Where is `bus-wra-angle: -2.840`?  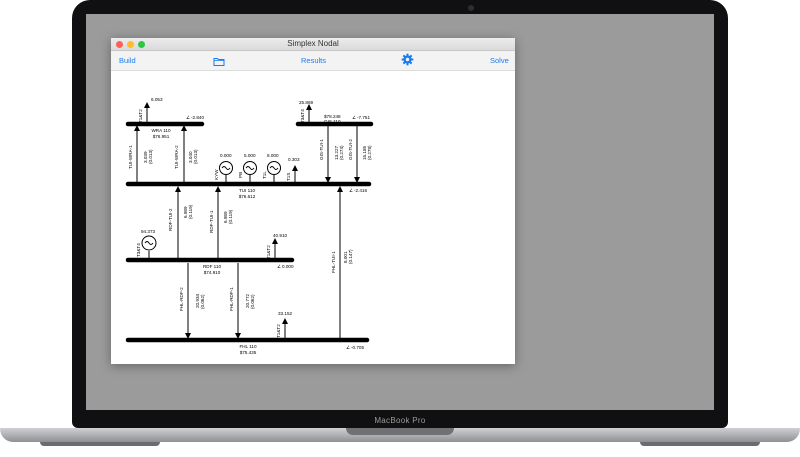 bus-wra-angle: -2.840 is located at coordinates (197, 117).